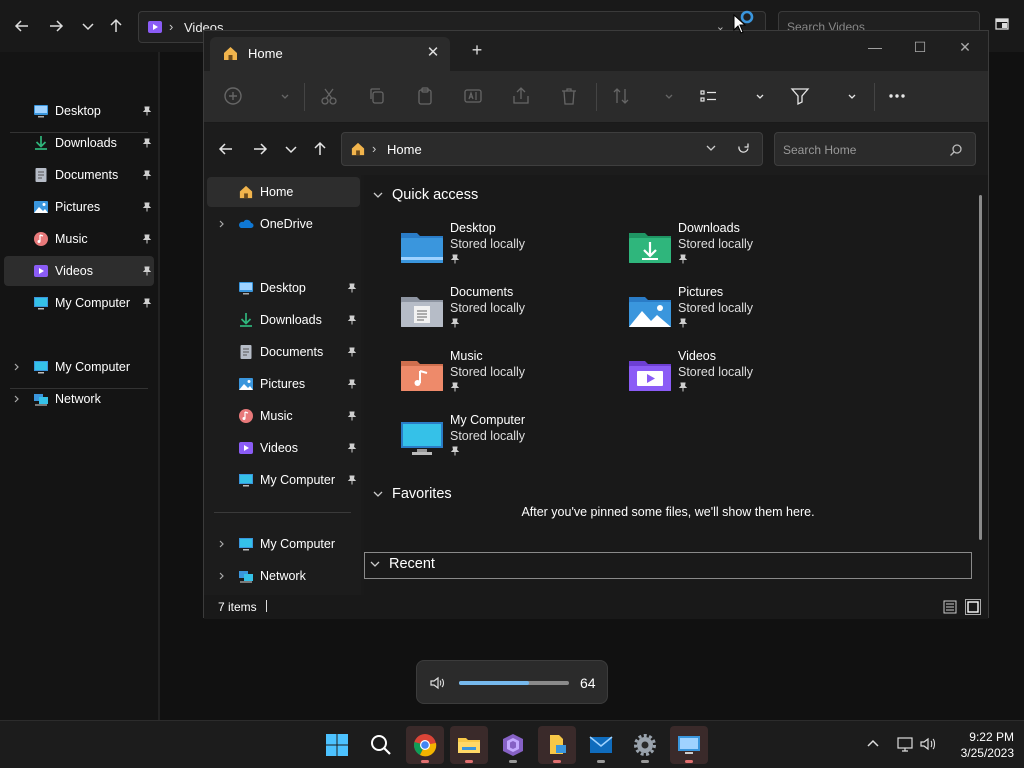  What do you see at coordinates (159, 386) in the screenshot?
I see `pane-divider` at bounding box center [159, 386].